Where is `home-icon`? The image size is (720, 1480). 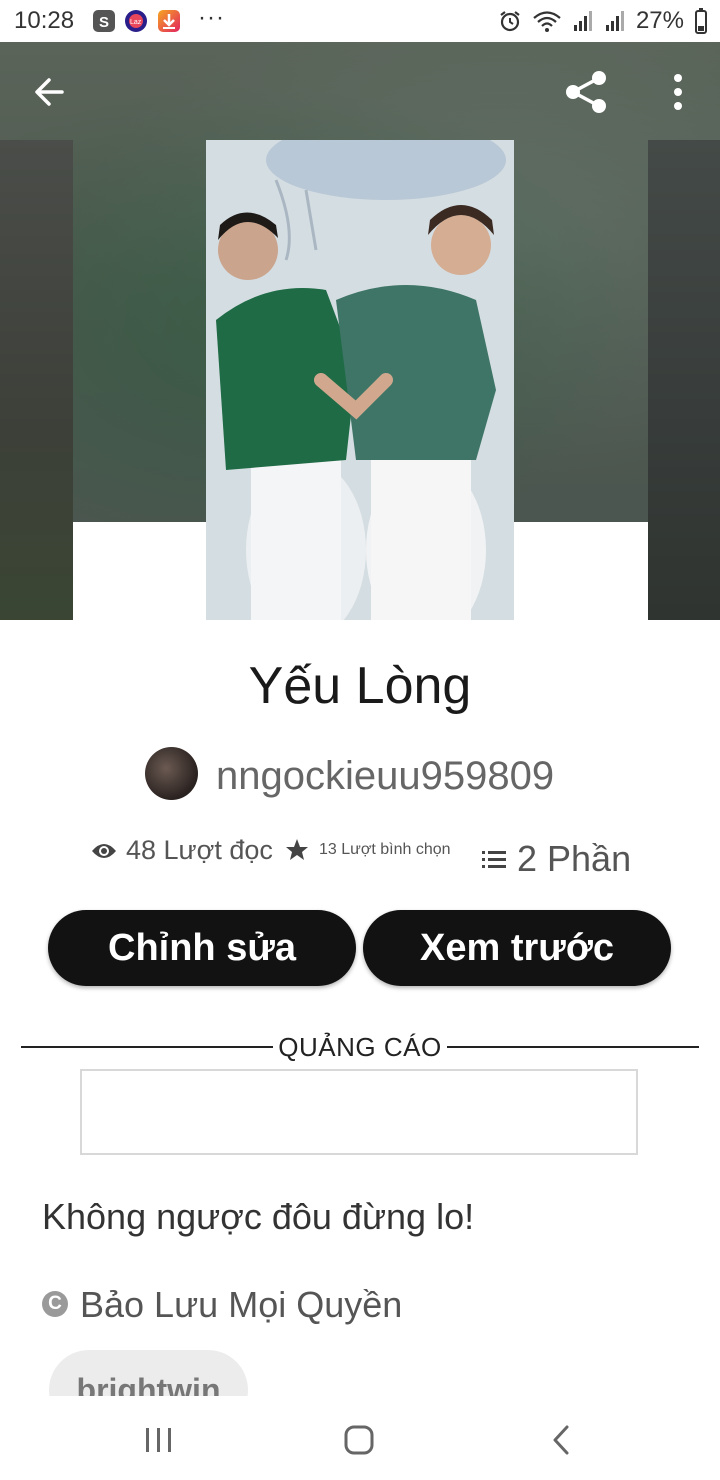 home-icon is located at coordinates (359, 1440).